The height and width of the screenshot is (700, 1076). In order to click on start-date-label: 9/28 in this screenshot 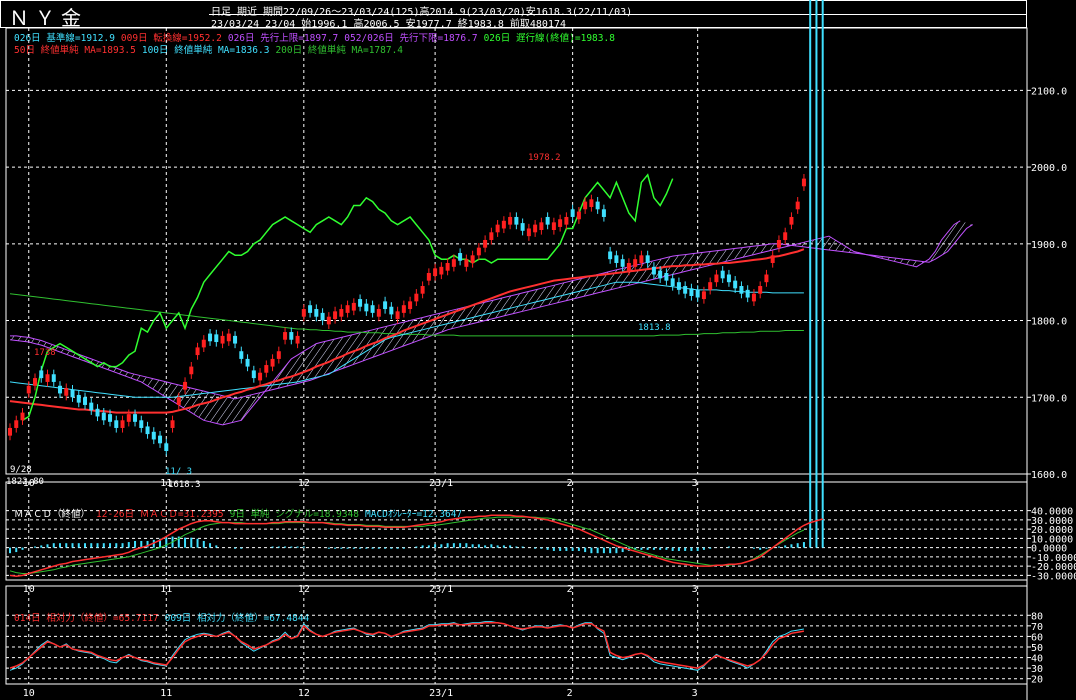, I will do `click(21, 470)`.